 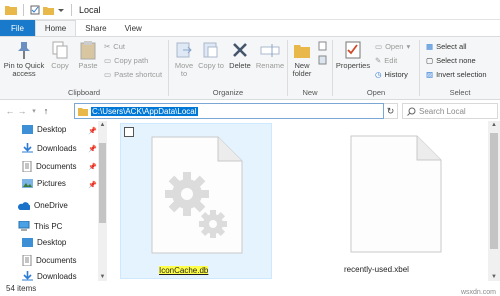 What do you see at coordinates (108, 74) in the screenshot?
I see `paste-shortcut-icon: ▭` at bounding box center [108, 74].